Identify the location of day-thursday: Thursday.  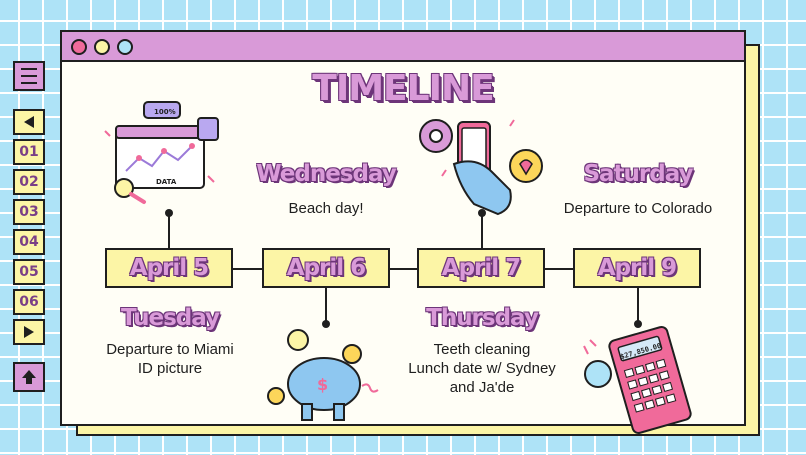
(482, 318).